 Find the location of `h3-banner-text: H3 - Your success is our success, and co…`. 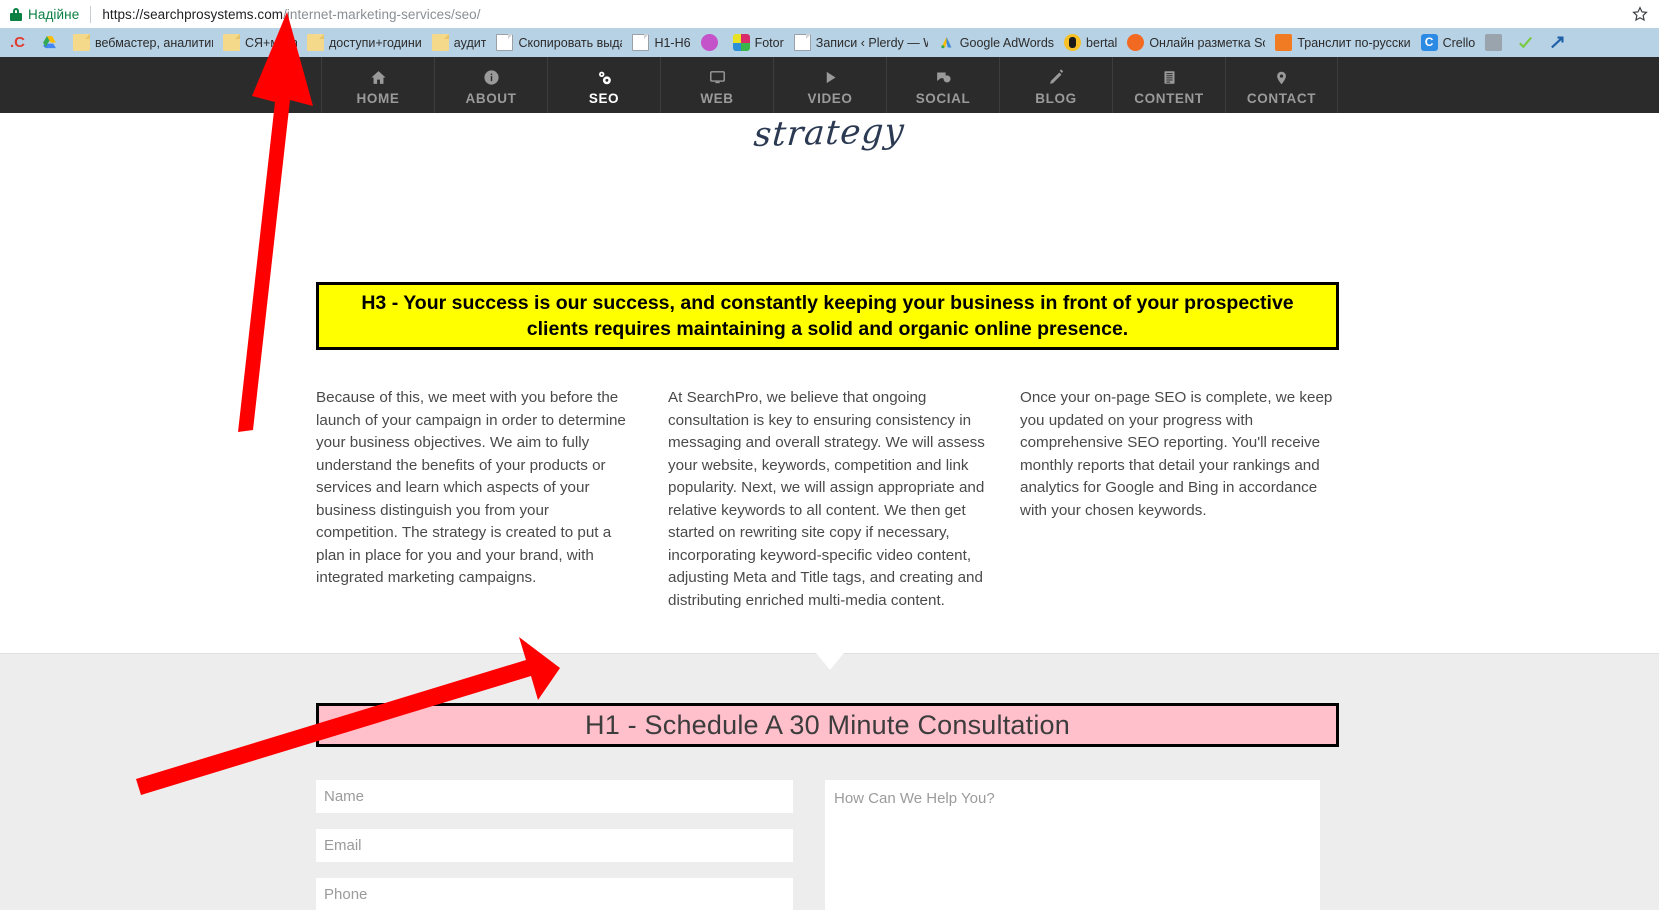

h3-banner-text: H3 - Your success is our success, and co… is located at coordinates (827, 315).